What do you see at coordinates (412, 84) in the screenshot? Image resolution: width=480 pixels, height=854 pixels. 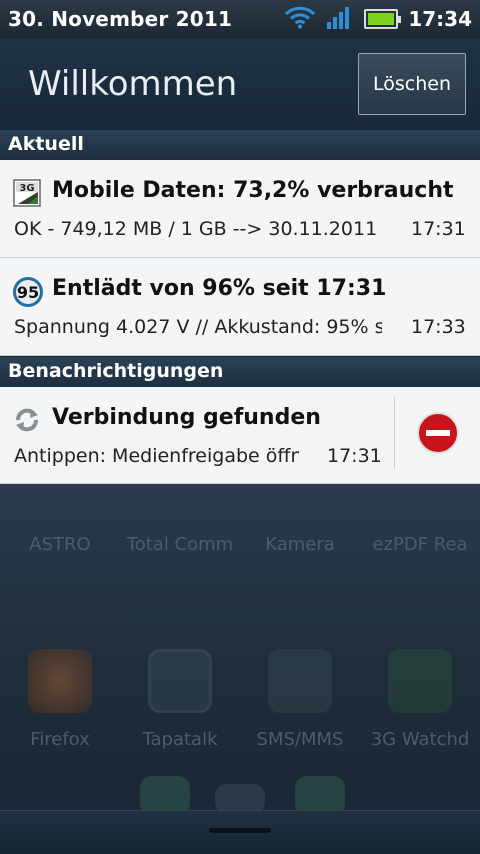 I see `clear-button: Löschen` at bounding box center [412, 84].